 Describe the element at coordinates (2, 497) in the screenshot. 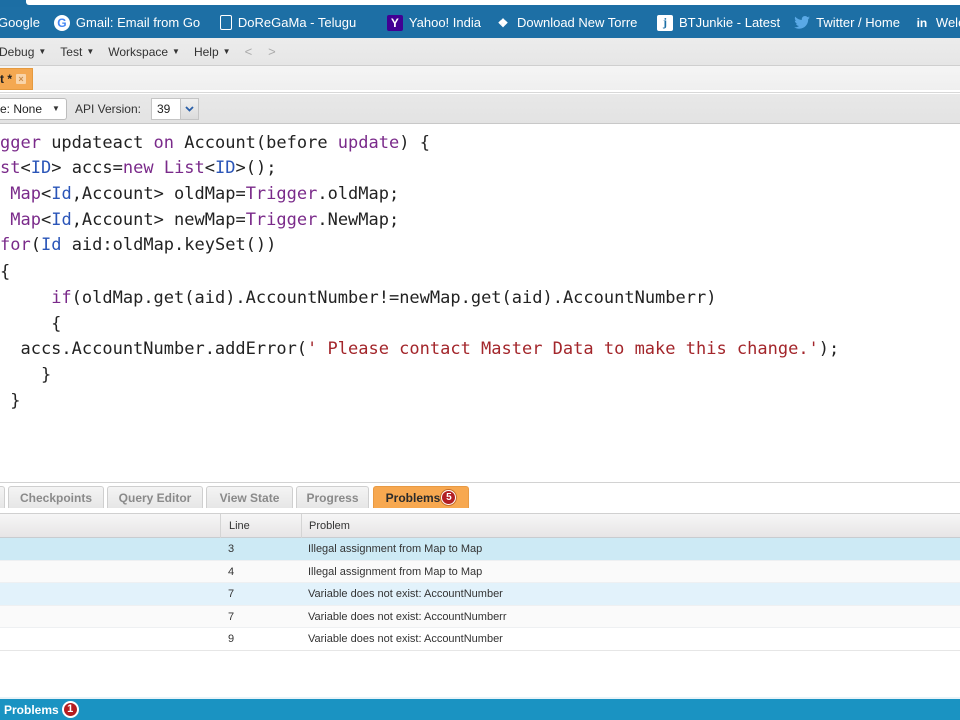

I see `tab-partial` at that location.